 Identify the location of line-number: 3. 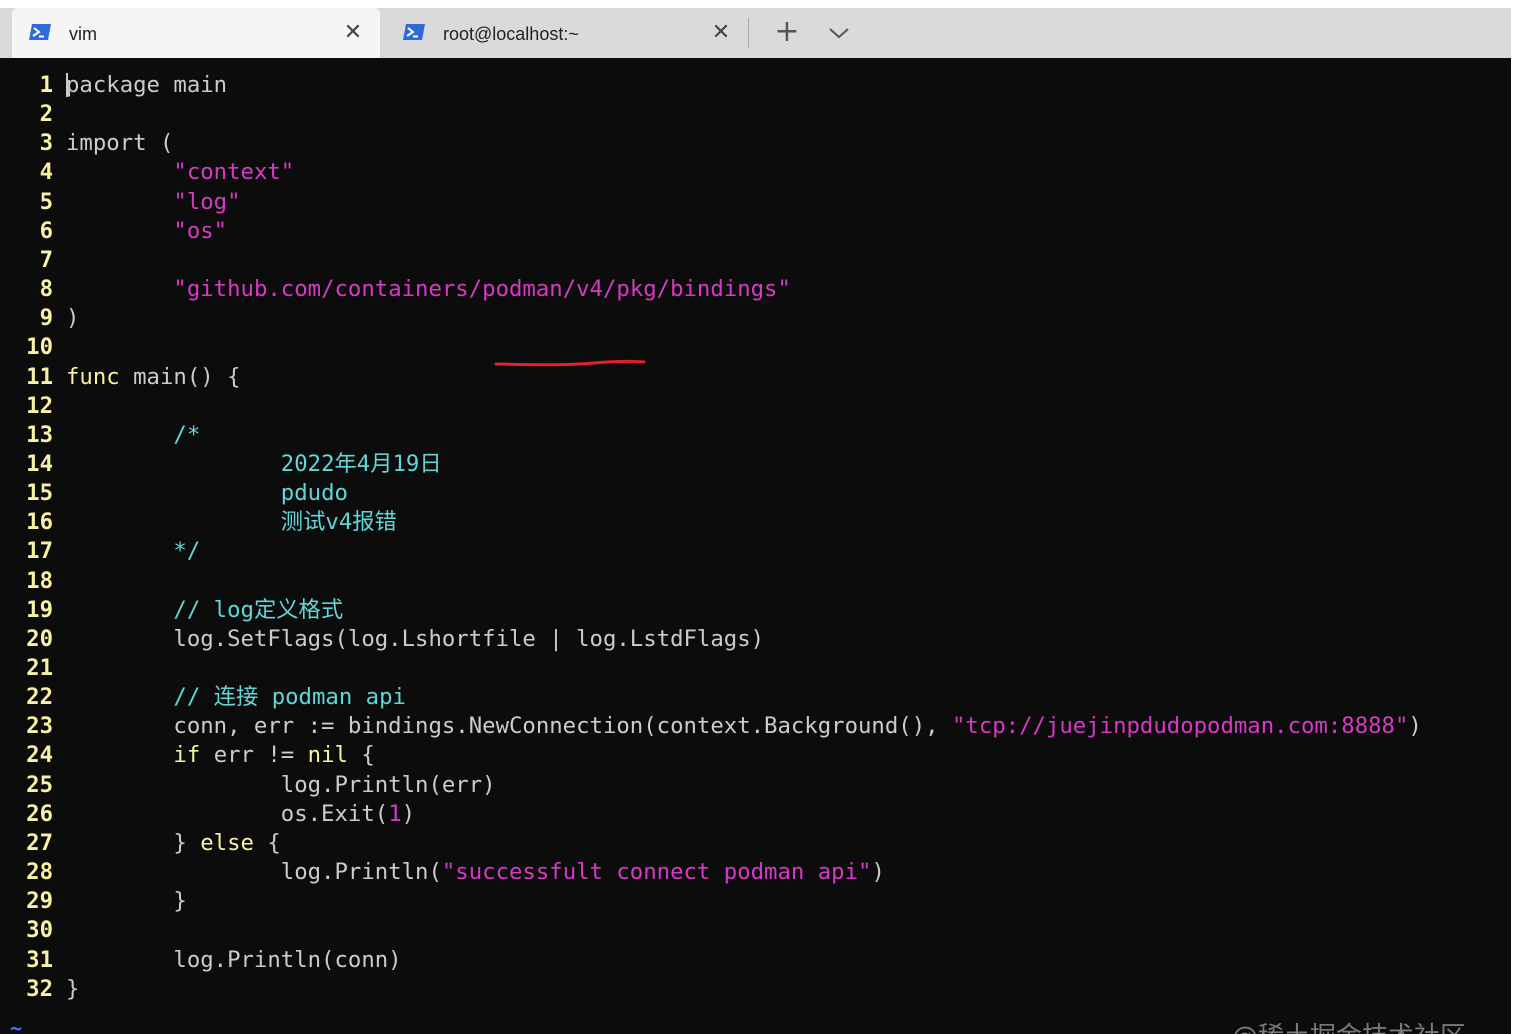
(46, 143).